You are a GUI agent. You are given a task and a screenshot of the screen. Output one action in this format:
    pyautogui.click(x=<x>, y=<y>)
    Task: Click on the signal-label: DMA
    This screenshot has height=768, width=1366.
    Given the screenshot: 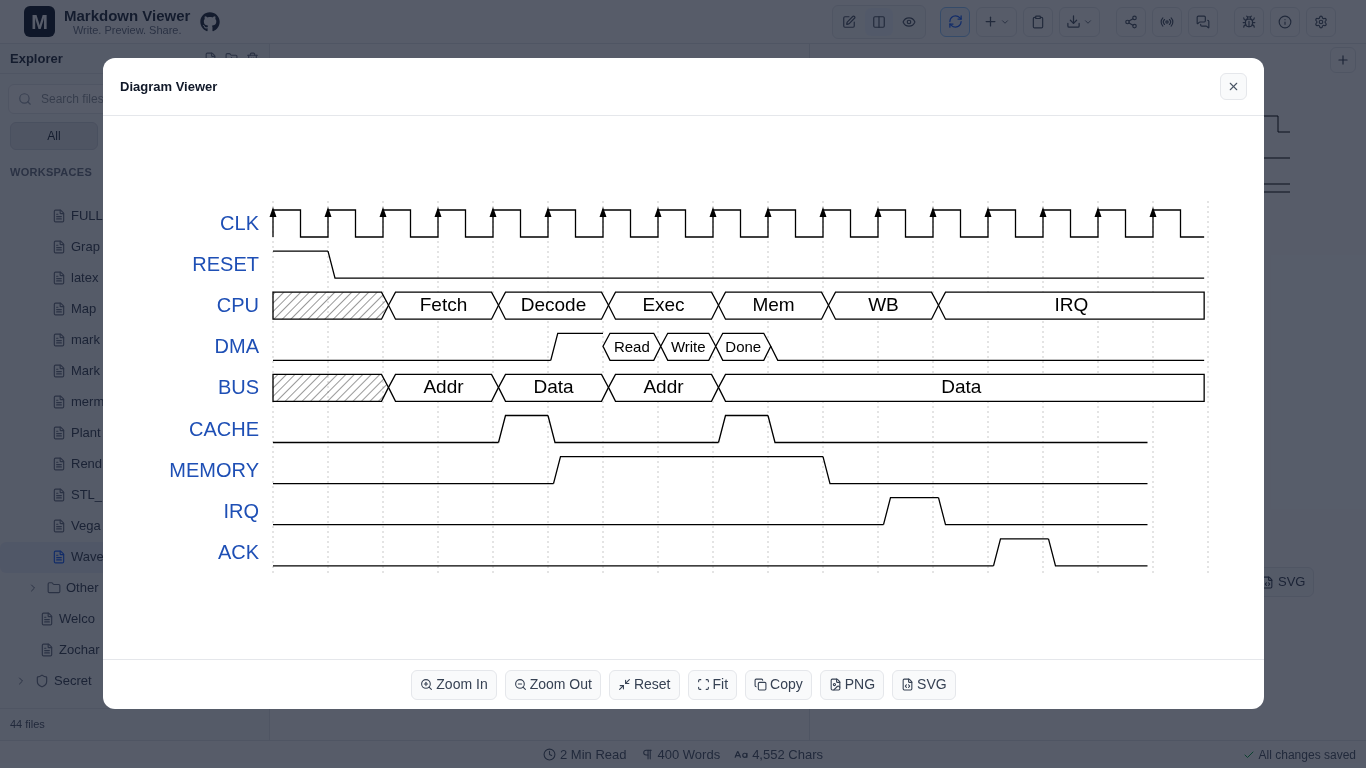 What is the action you would take?
    pyautogui.click(x=236, y=346)
    